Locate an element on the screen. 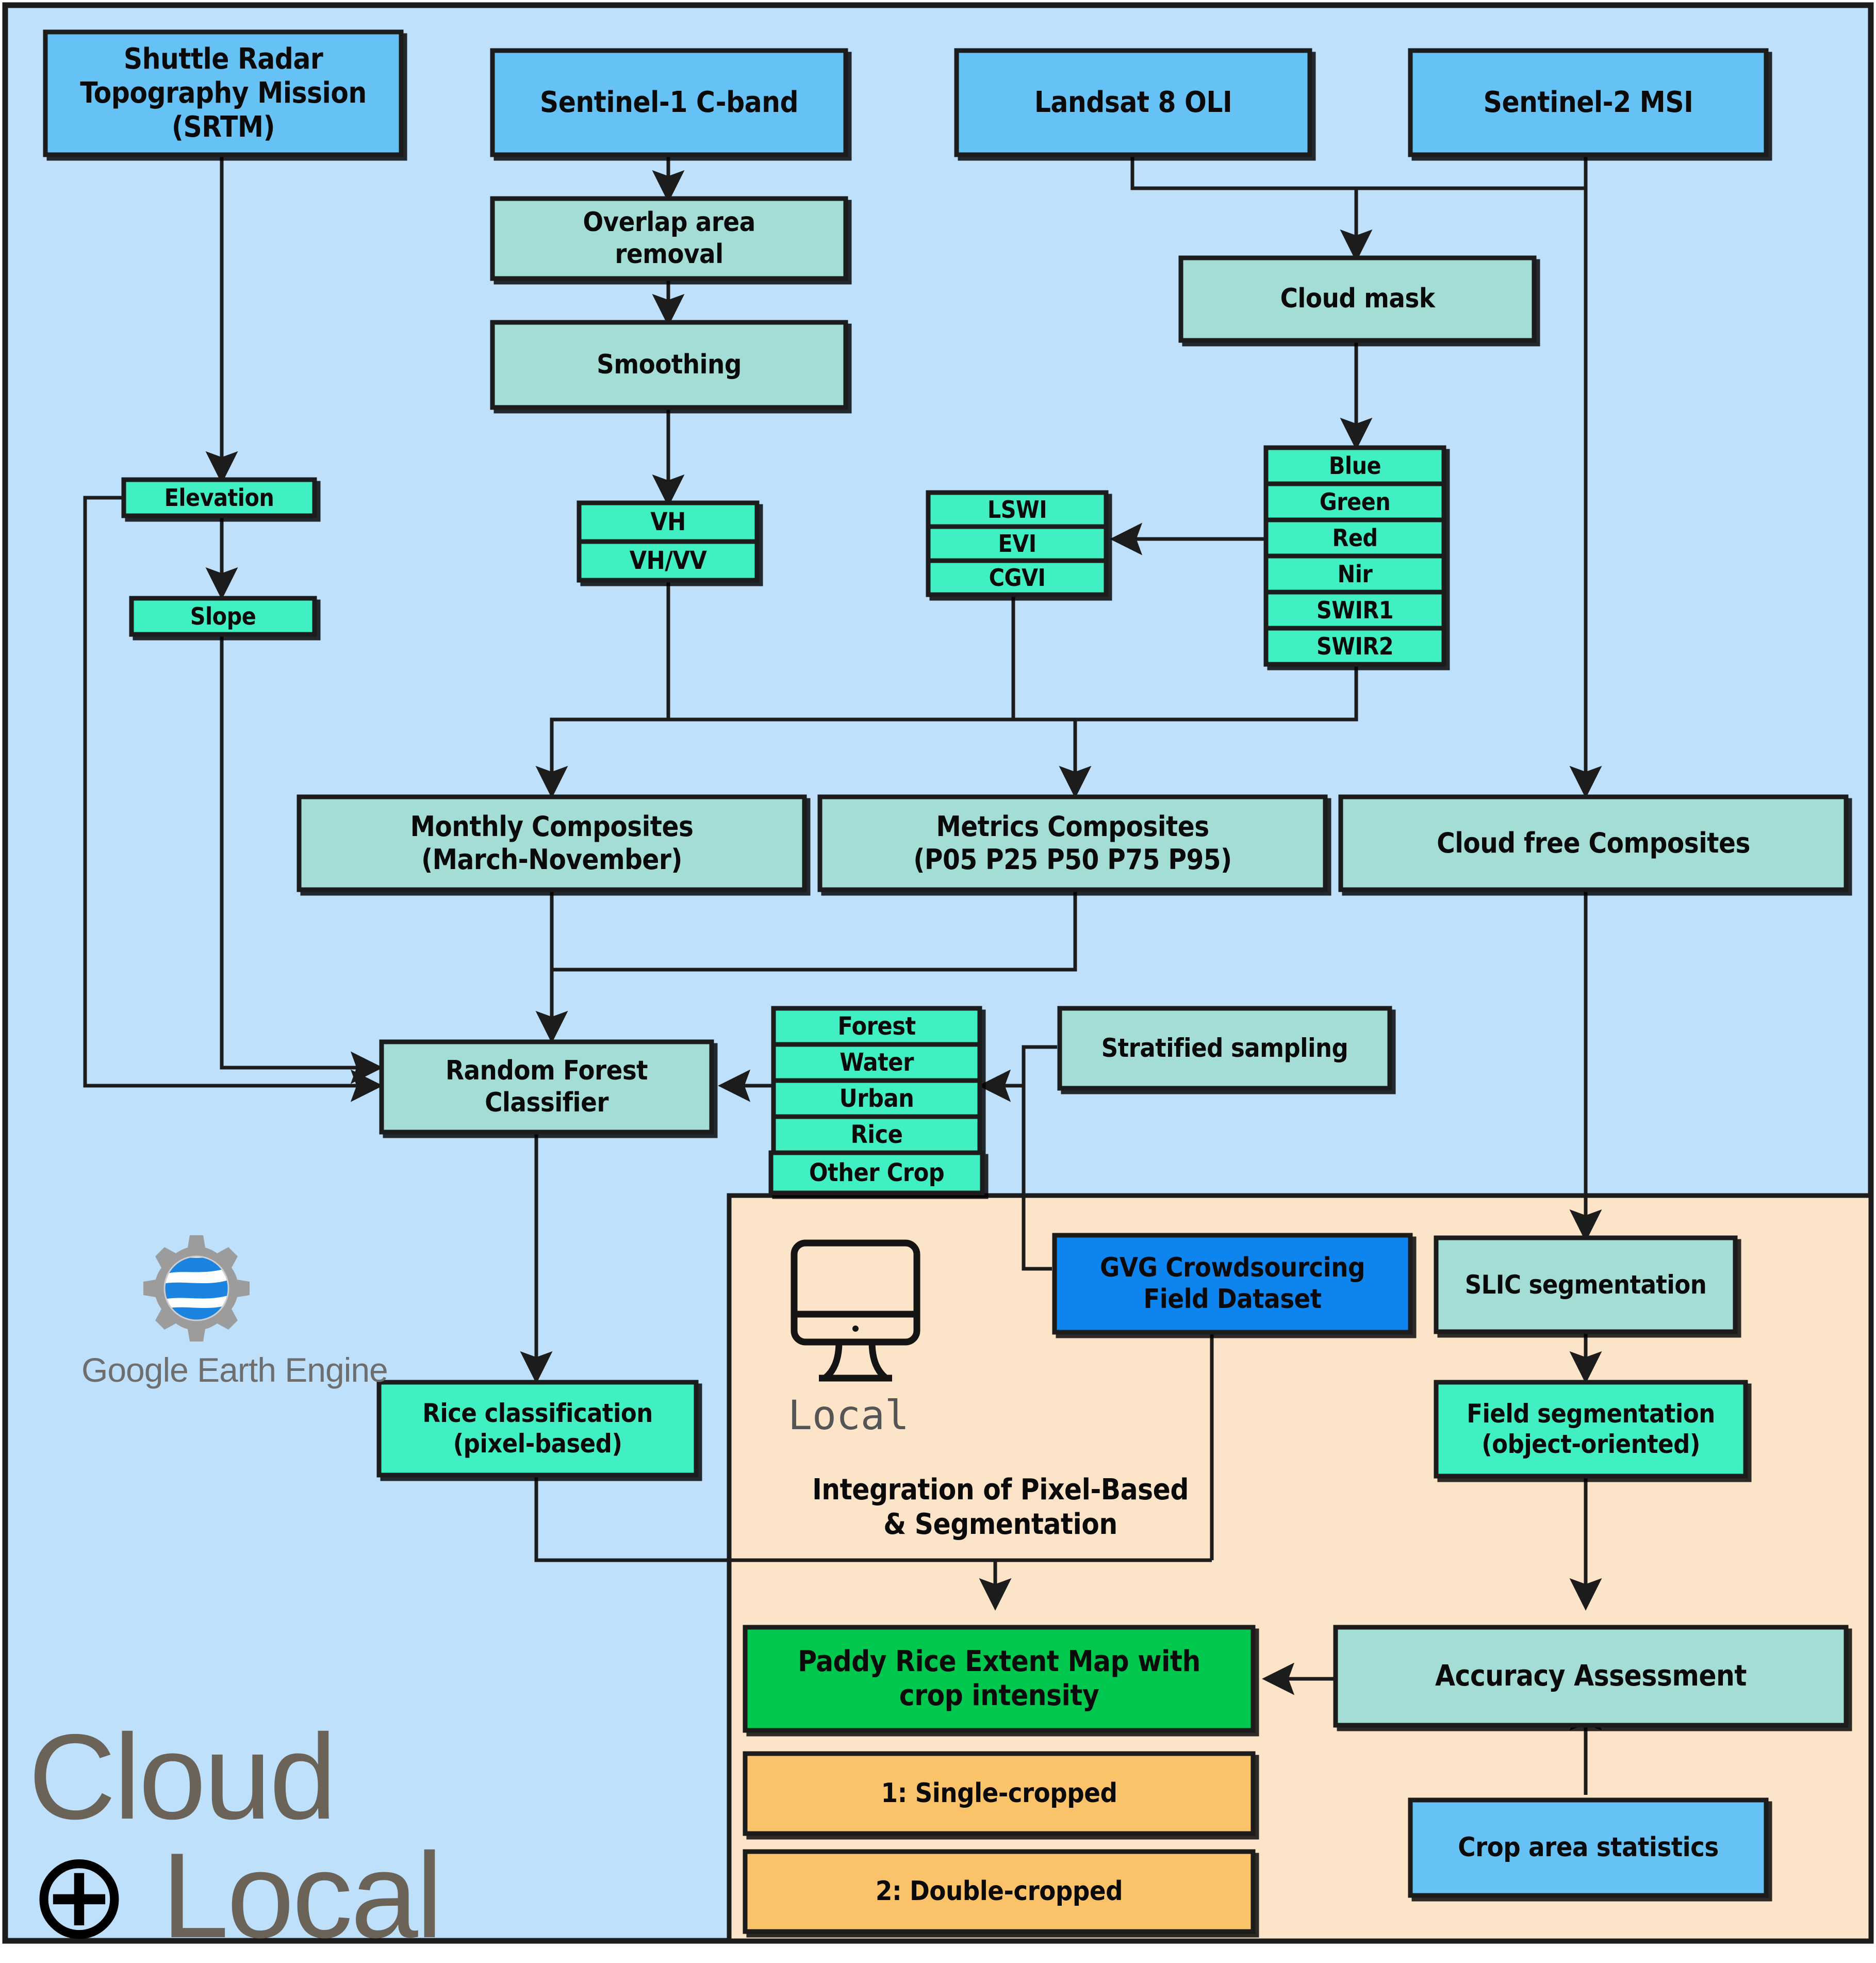 Image resolution: width=1876 pixels, height=1963 pixels. box-slope is located at coordinates (223, 616).